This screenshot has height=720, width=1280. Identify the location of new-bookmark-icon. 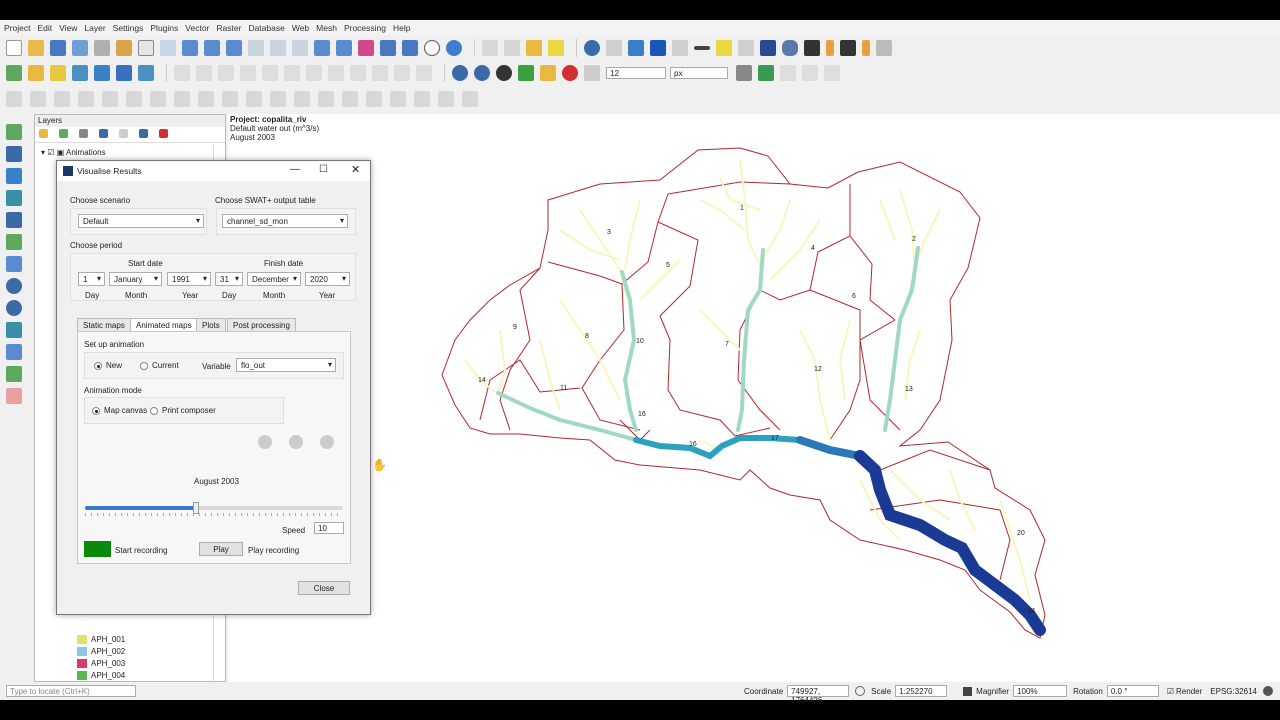
(388, 48).